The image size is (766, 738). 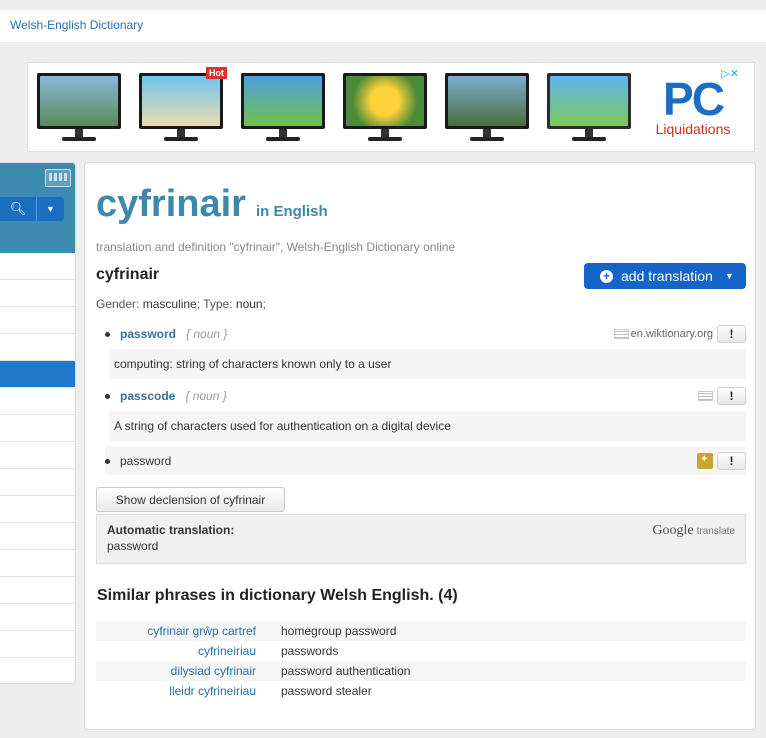 I want to click on sidebar: 🔍︎ ▼, so click(x=38, y=423).